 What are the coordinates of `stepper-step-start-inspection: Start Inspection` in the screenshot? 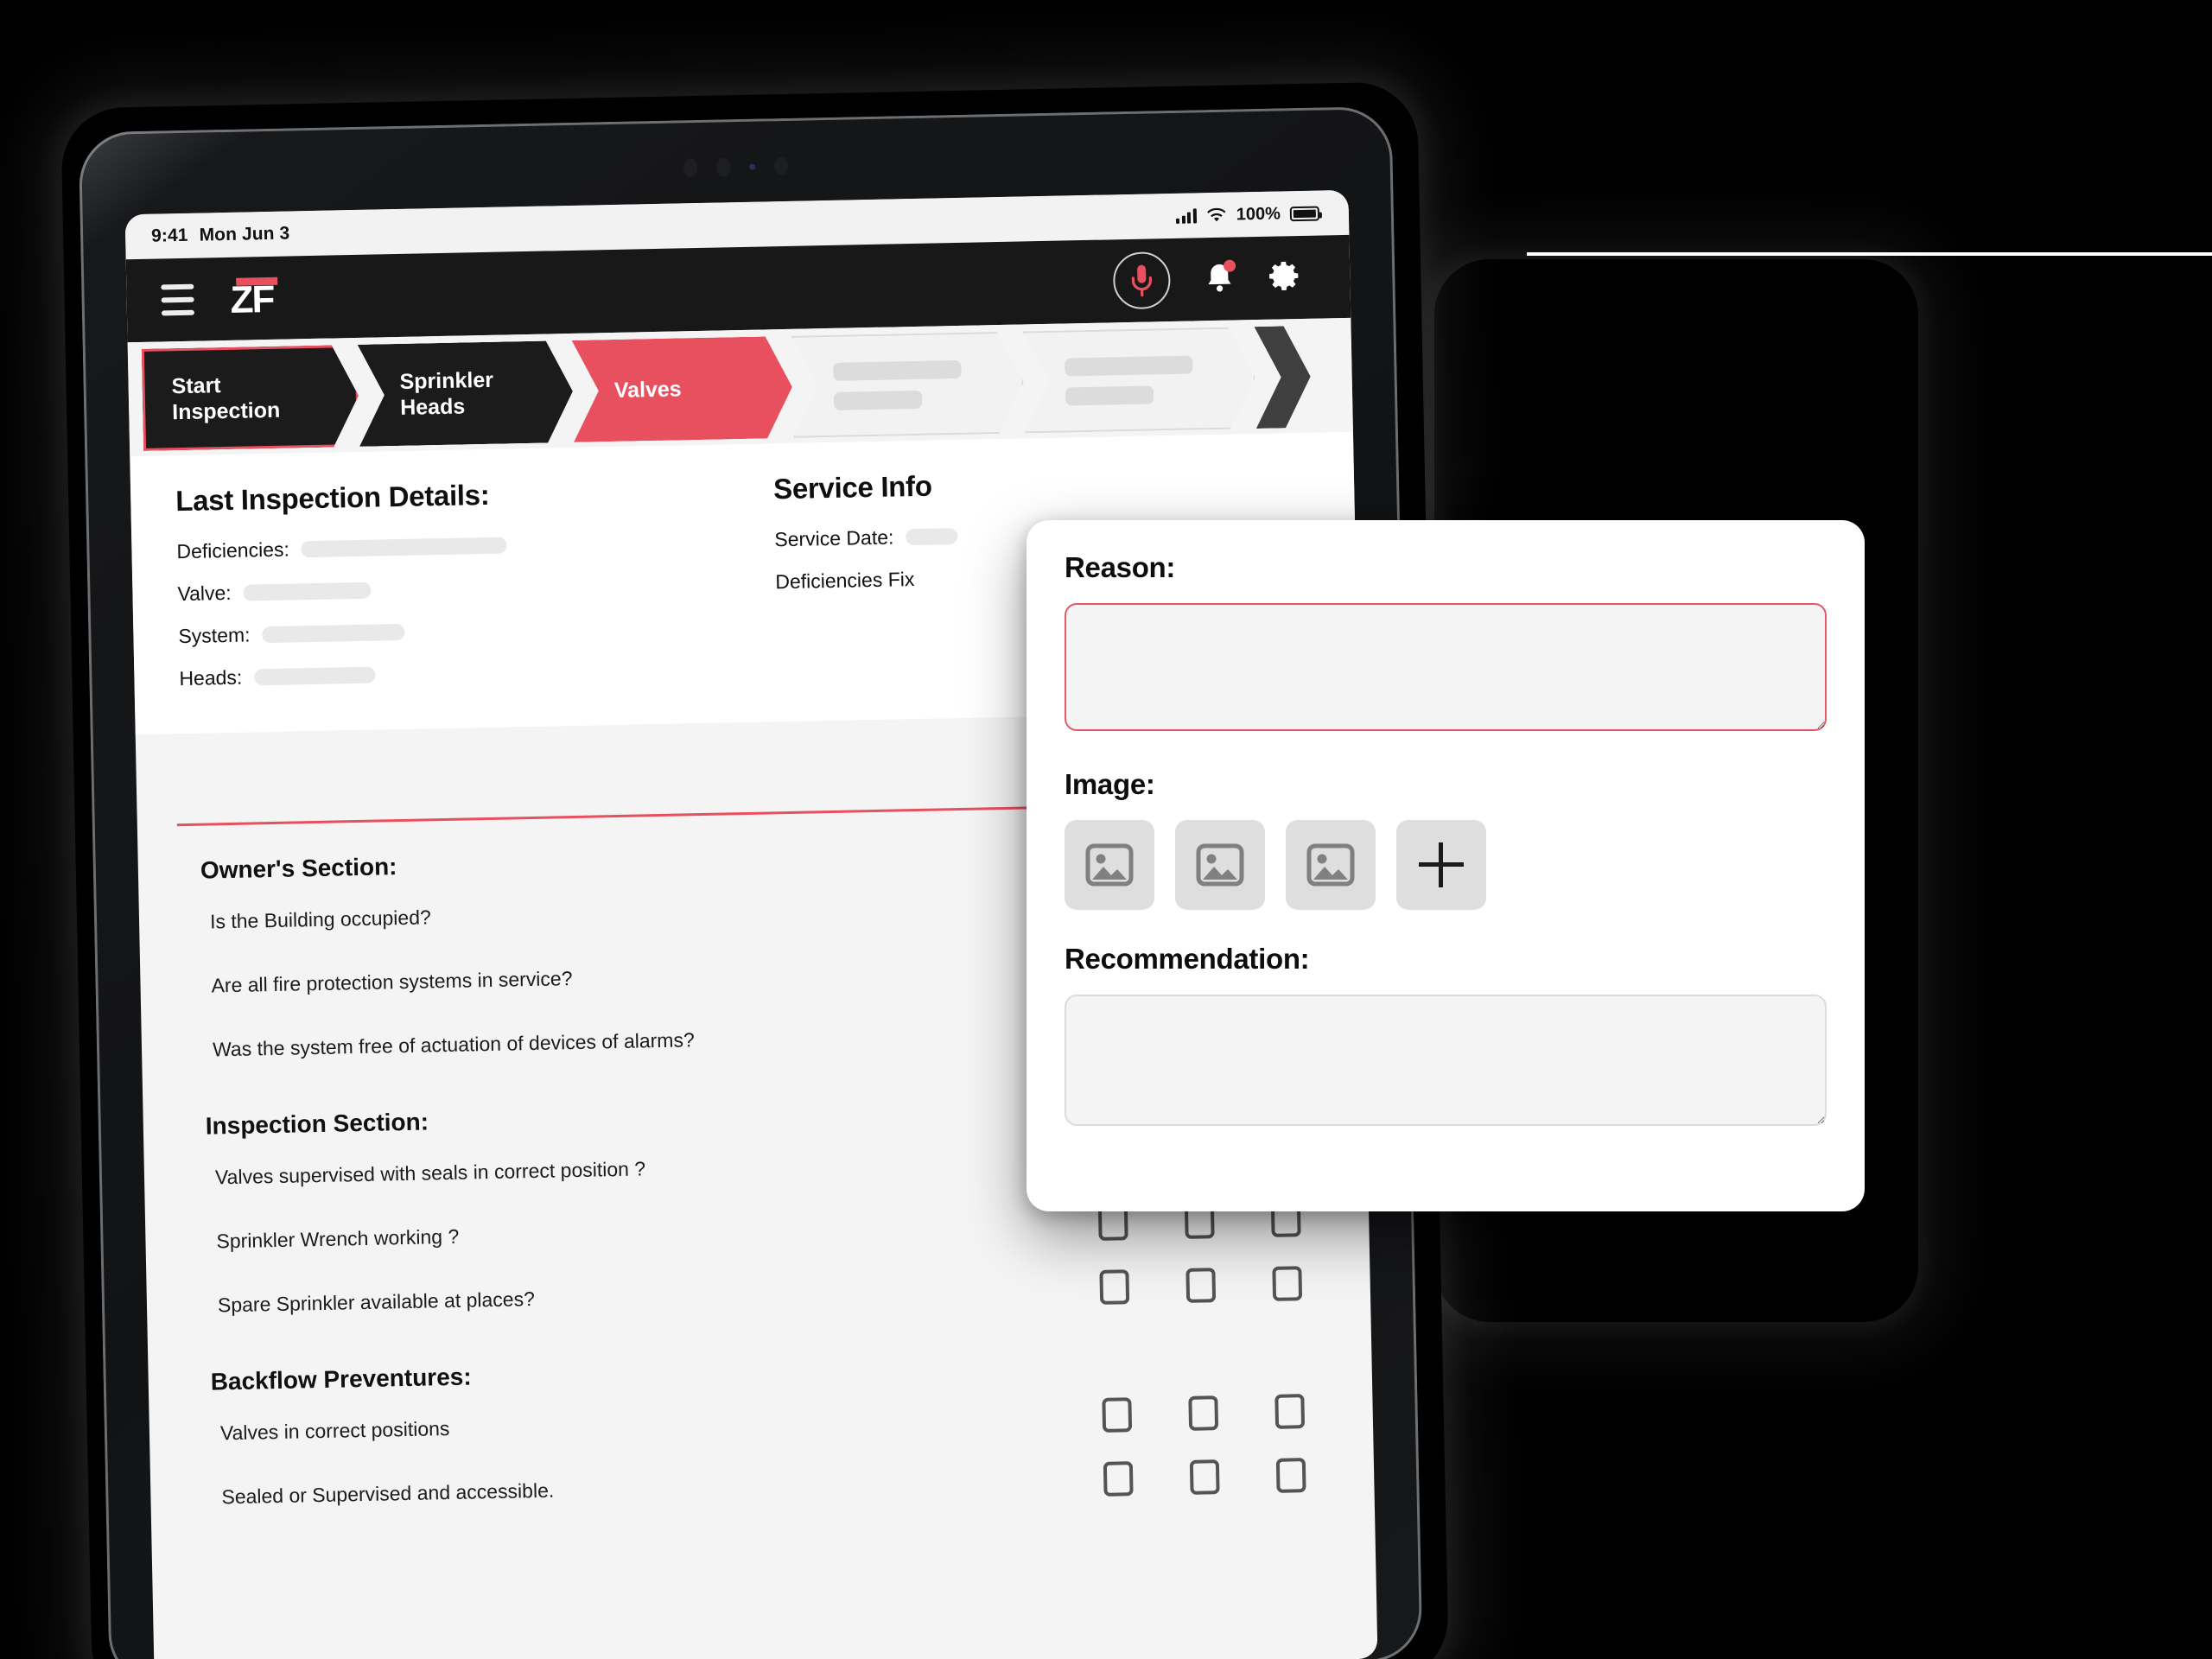 It's located at (250, 398).